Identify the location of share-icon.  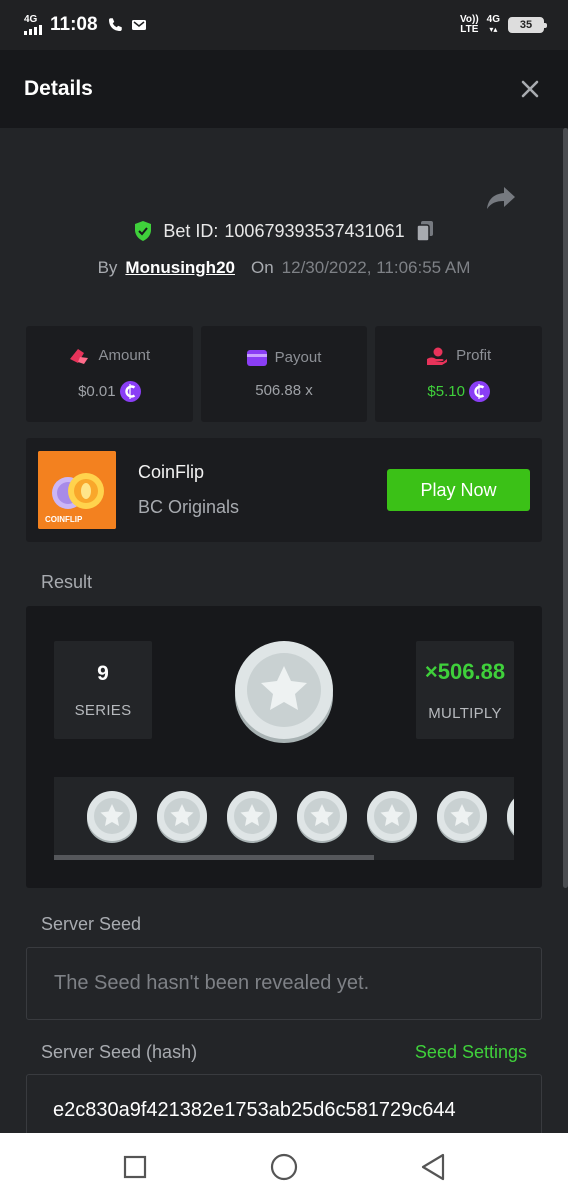
(501, 198).